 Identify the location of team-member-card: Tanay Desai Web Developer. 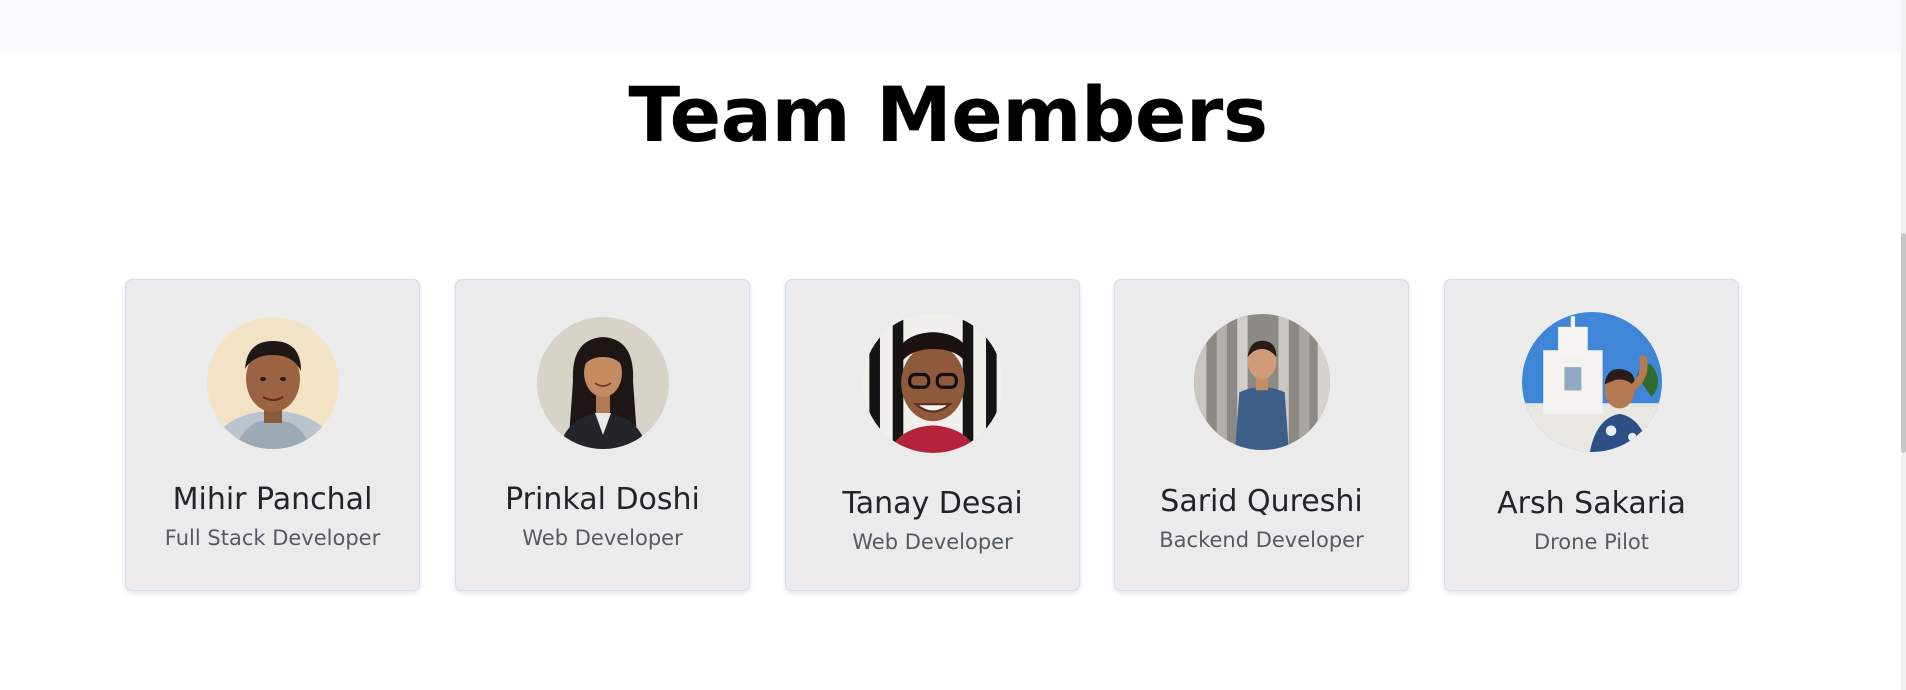
(932, 435).